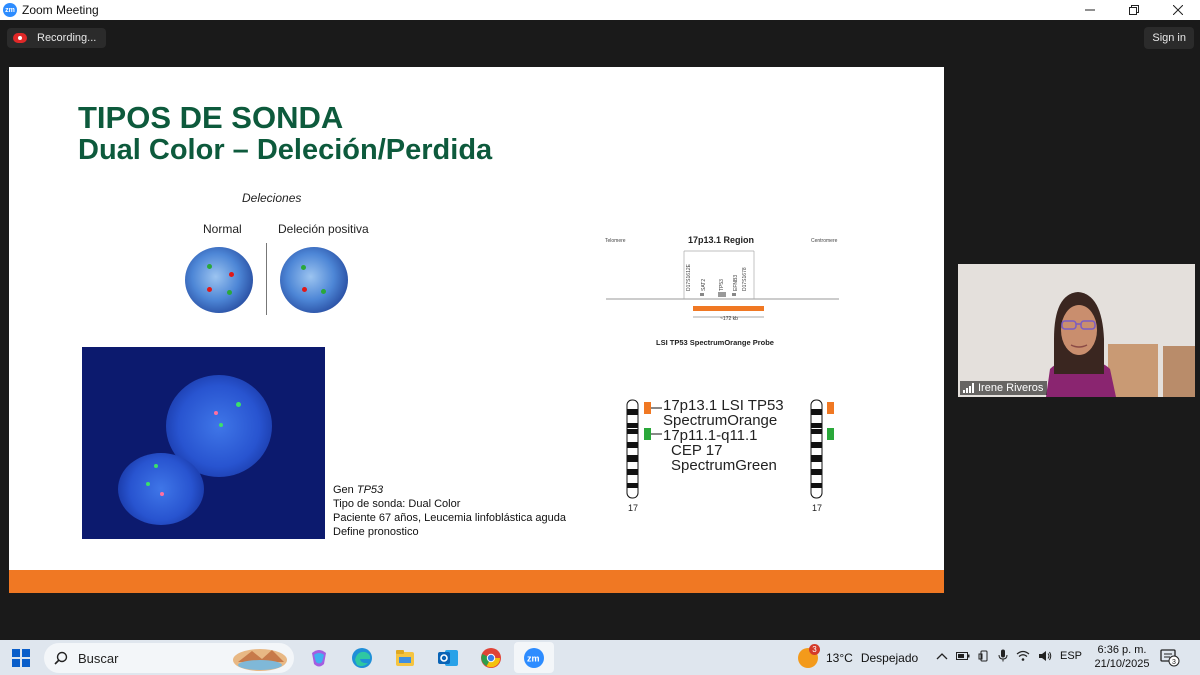  I want to click on participant-name: Irene Riveros, so click(1011, 388).